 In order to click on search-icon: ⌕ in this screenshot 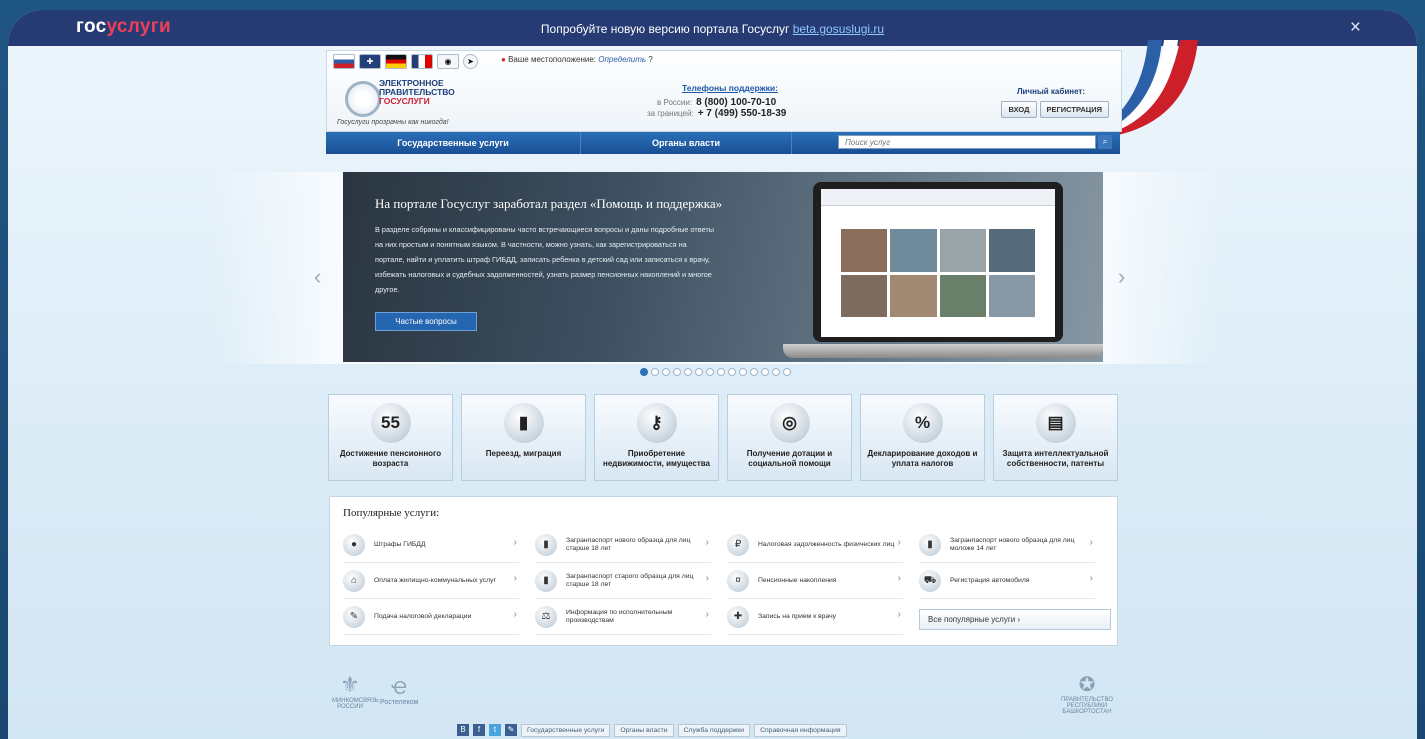, I will do `click(1105, 142)`.